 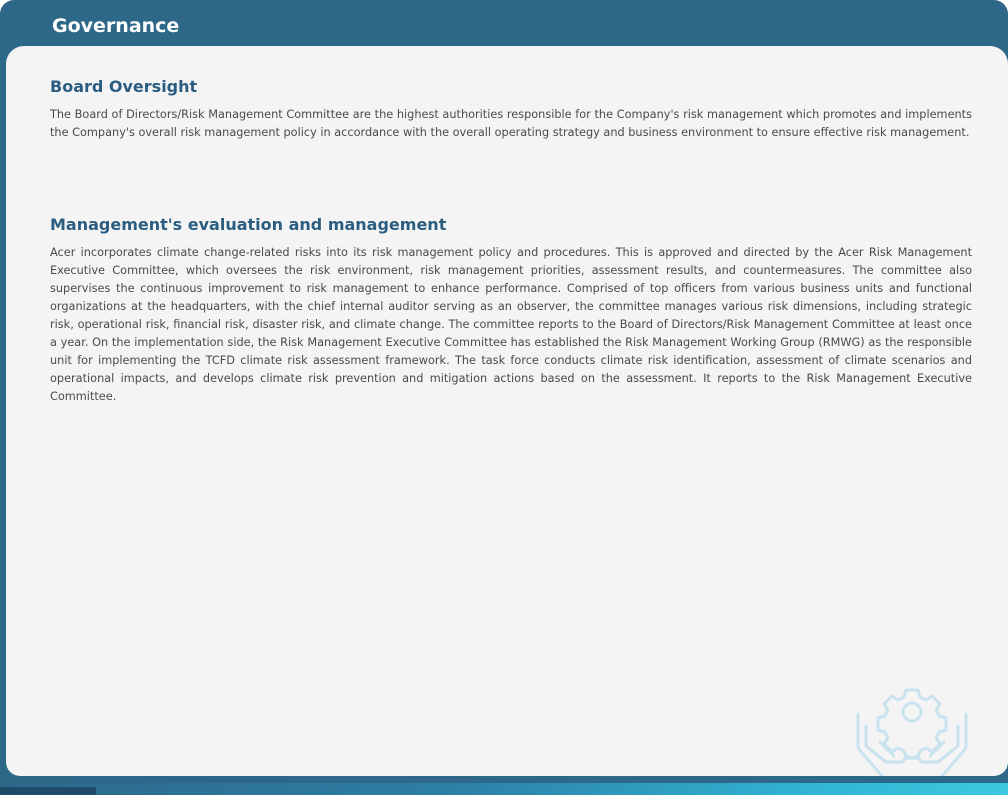 I want to click on right-hand-icon, so click(x=941, y=744).